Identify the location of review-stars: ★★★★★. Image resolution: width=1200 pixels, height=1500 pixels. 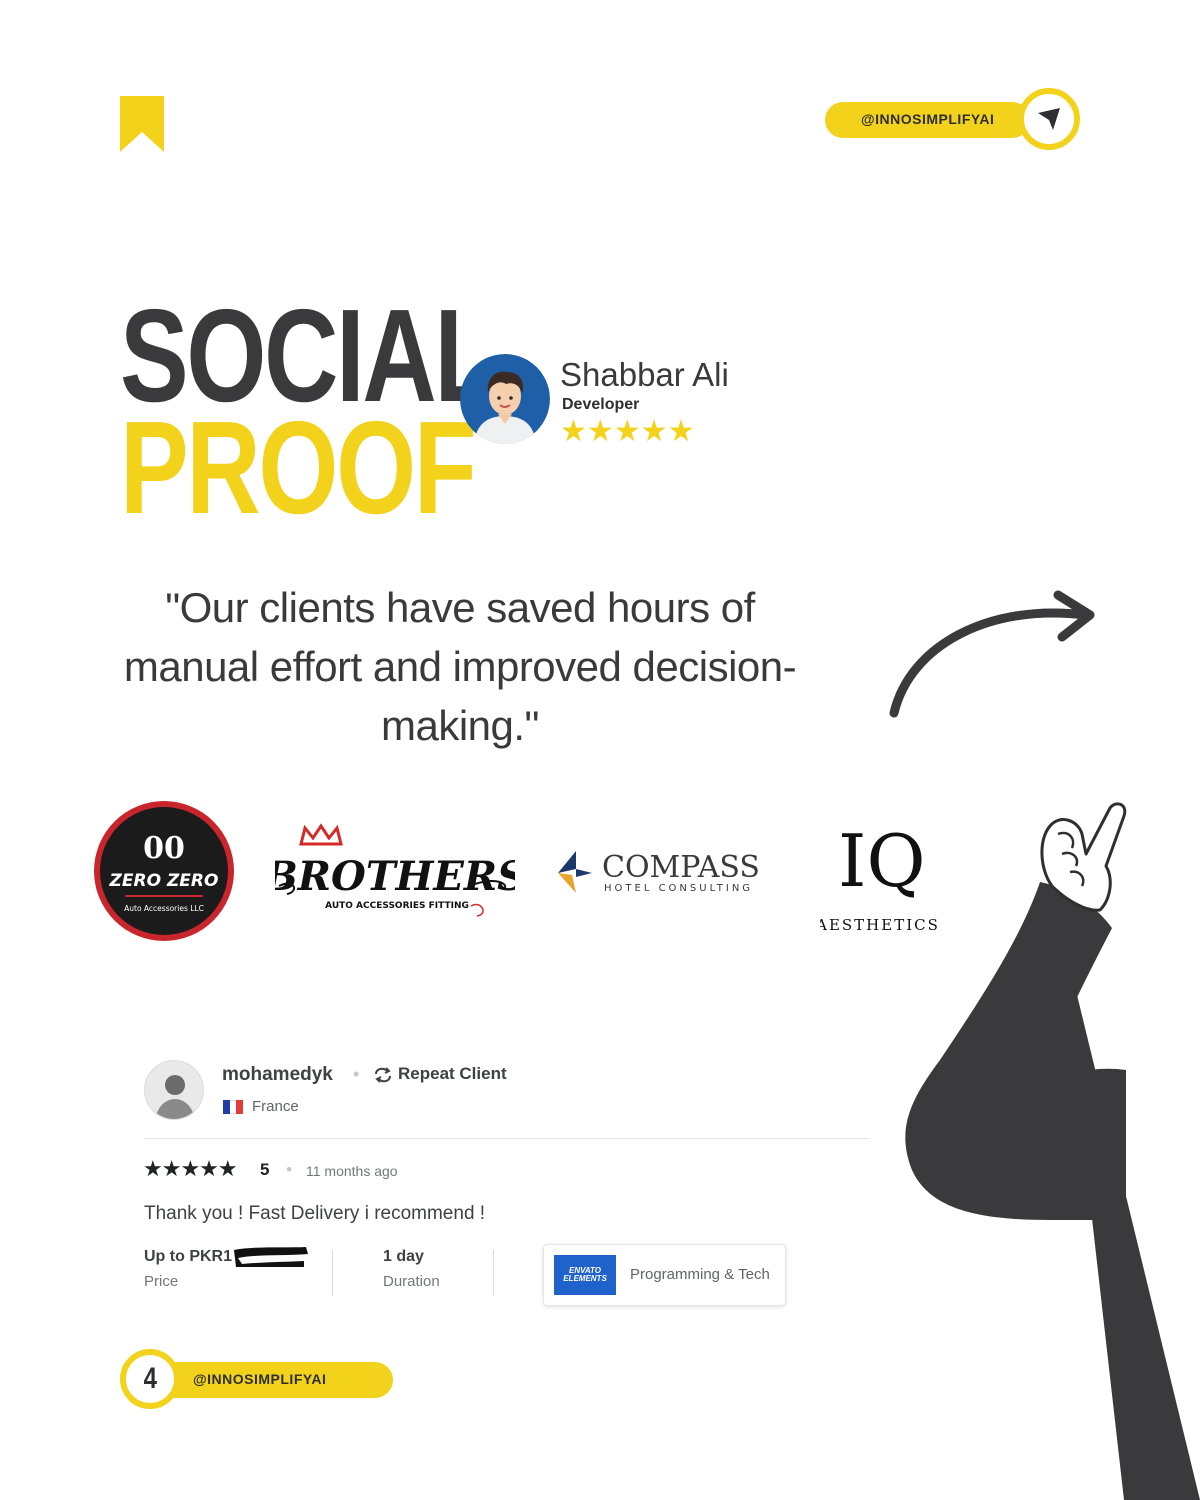
(190, 1168).